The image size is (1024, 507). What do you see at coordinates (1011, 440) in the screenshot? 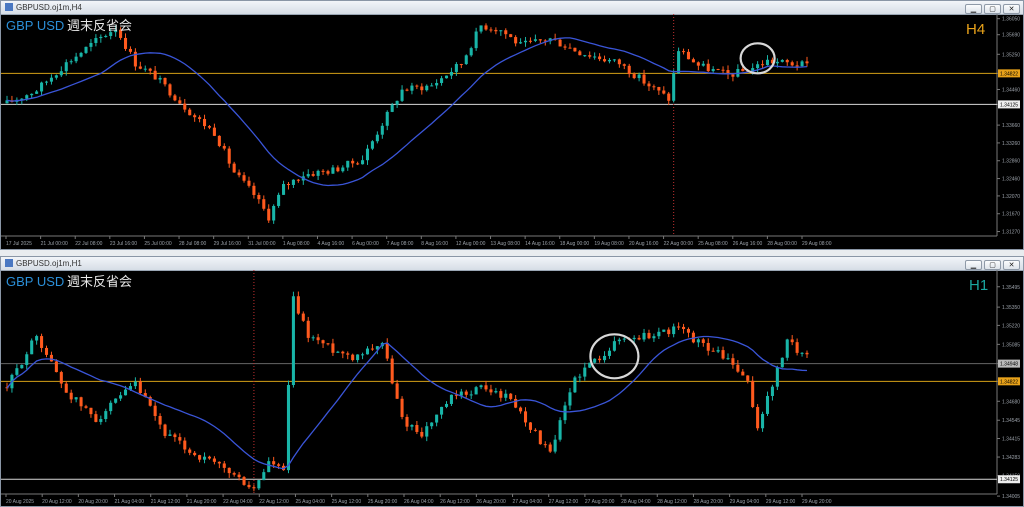
I see `price-tick-label: 1.34415` at bounding box center [1011, 440].